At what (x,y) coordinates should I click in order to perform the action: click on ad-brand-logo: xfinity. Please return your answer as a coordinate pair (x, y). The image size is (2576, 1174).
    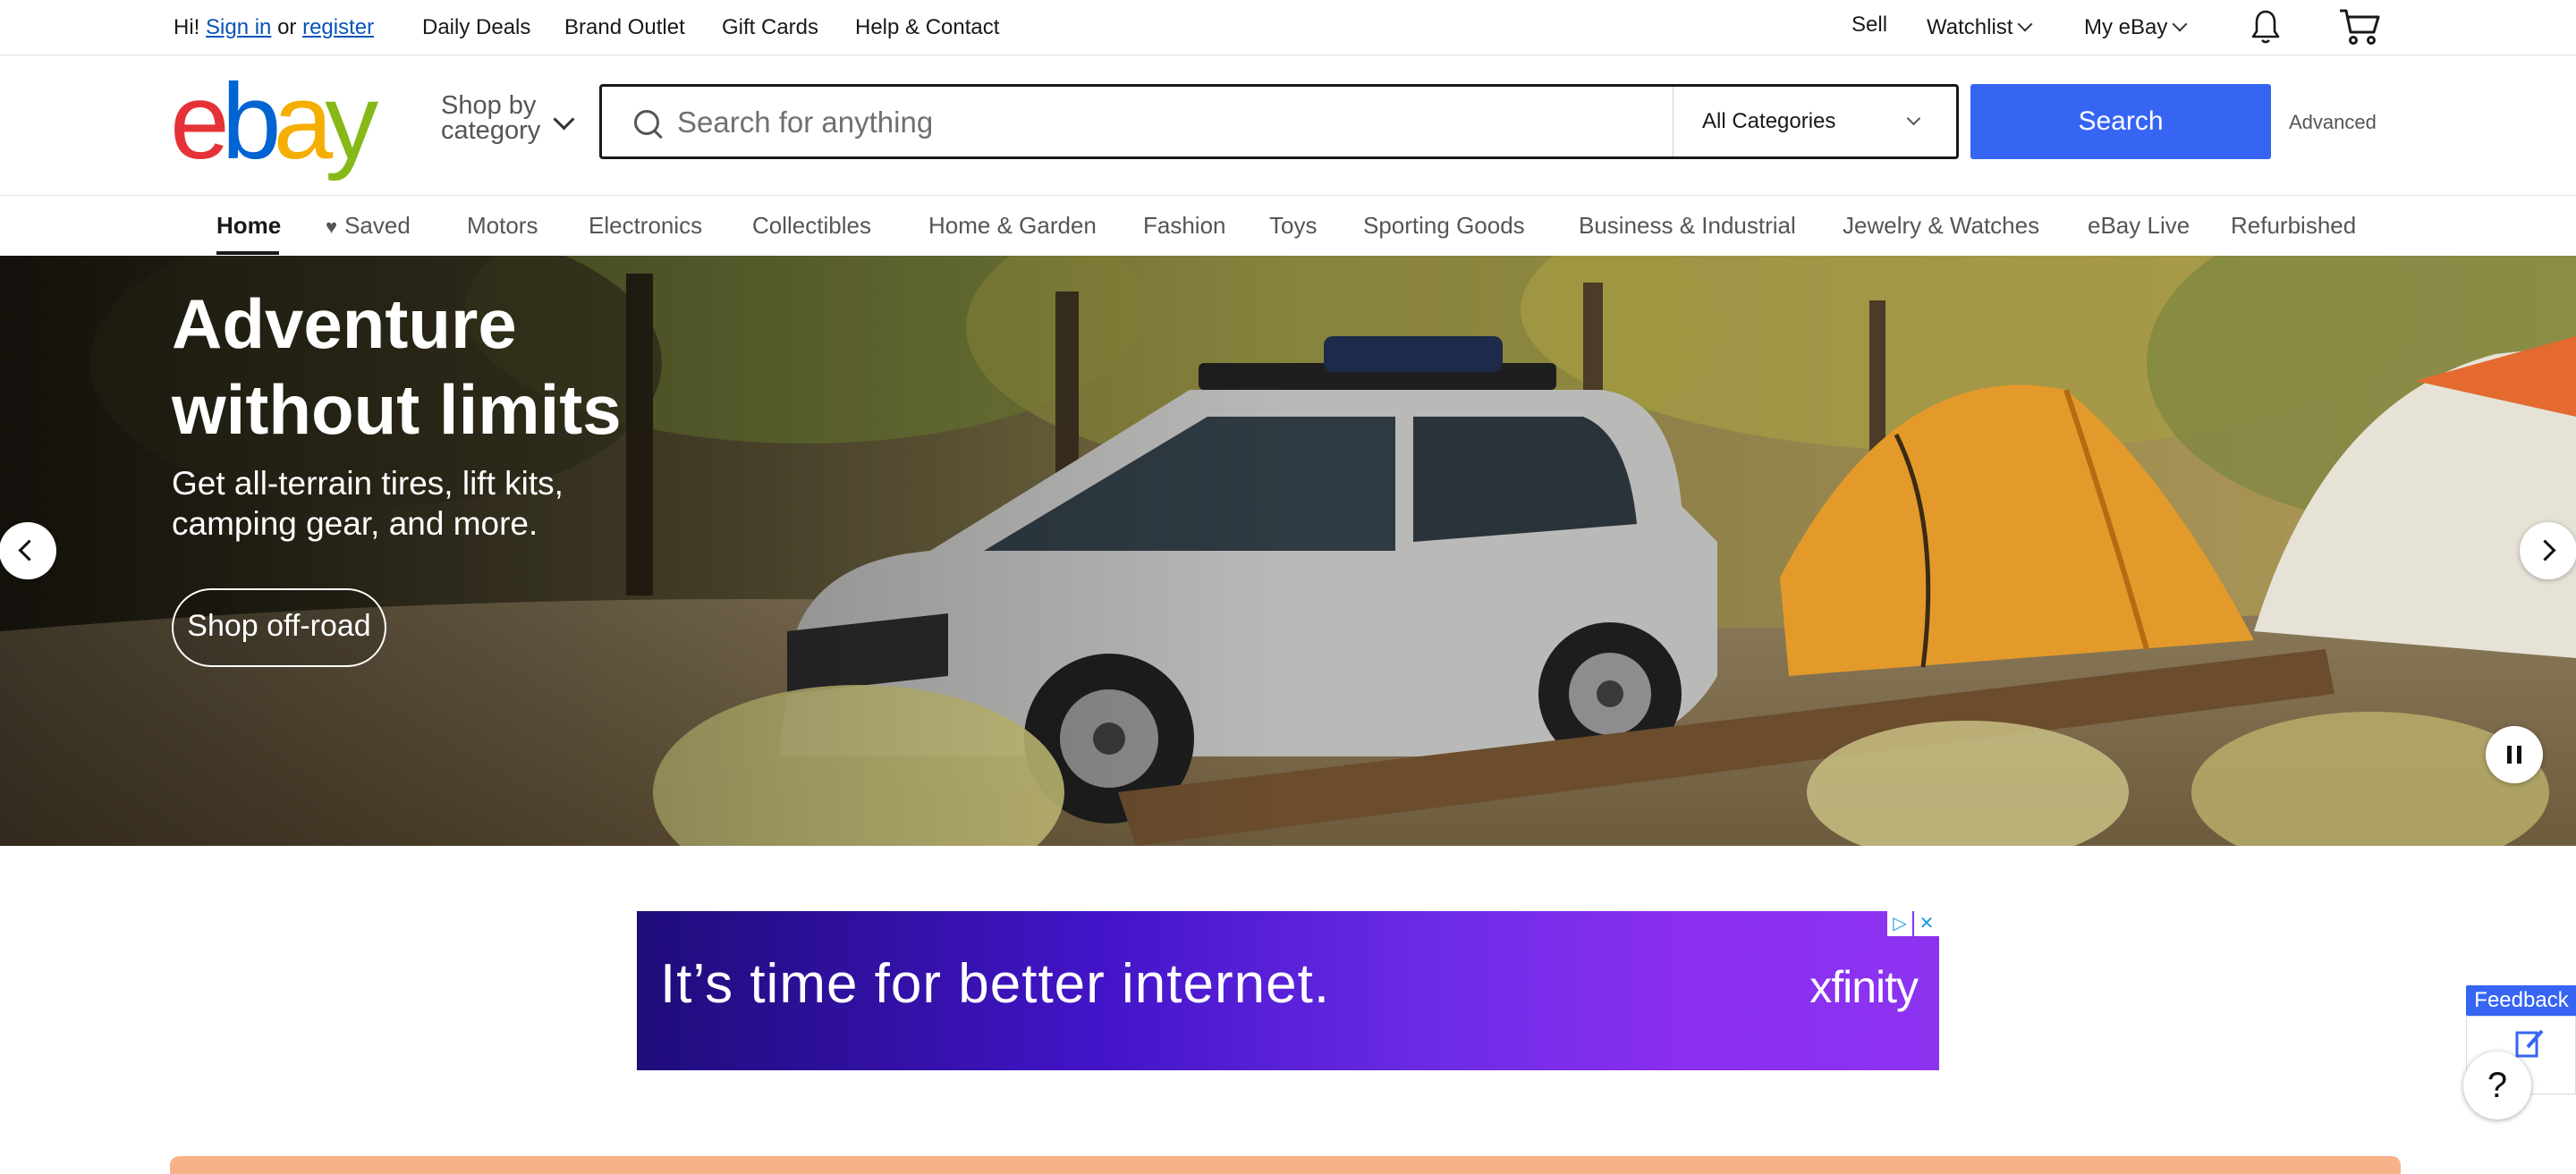
    Looking at the image, I should click on (1864, 987).